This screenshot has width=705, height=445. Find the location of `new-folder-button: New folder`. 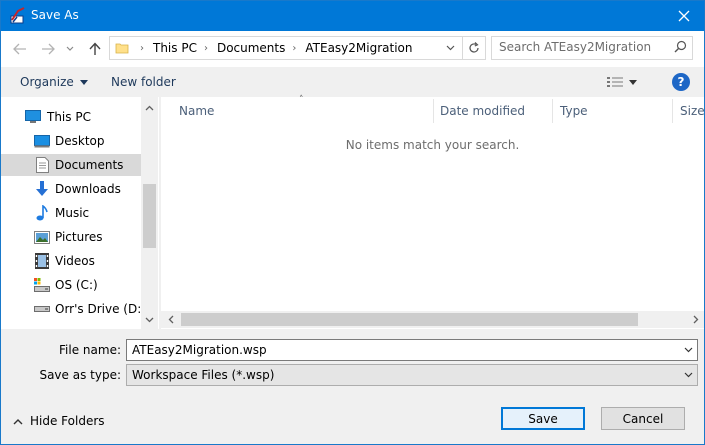

new-folder-button: New folder is located at coordinates (143, 82).